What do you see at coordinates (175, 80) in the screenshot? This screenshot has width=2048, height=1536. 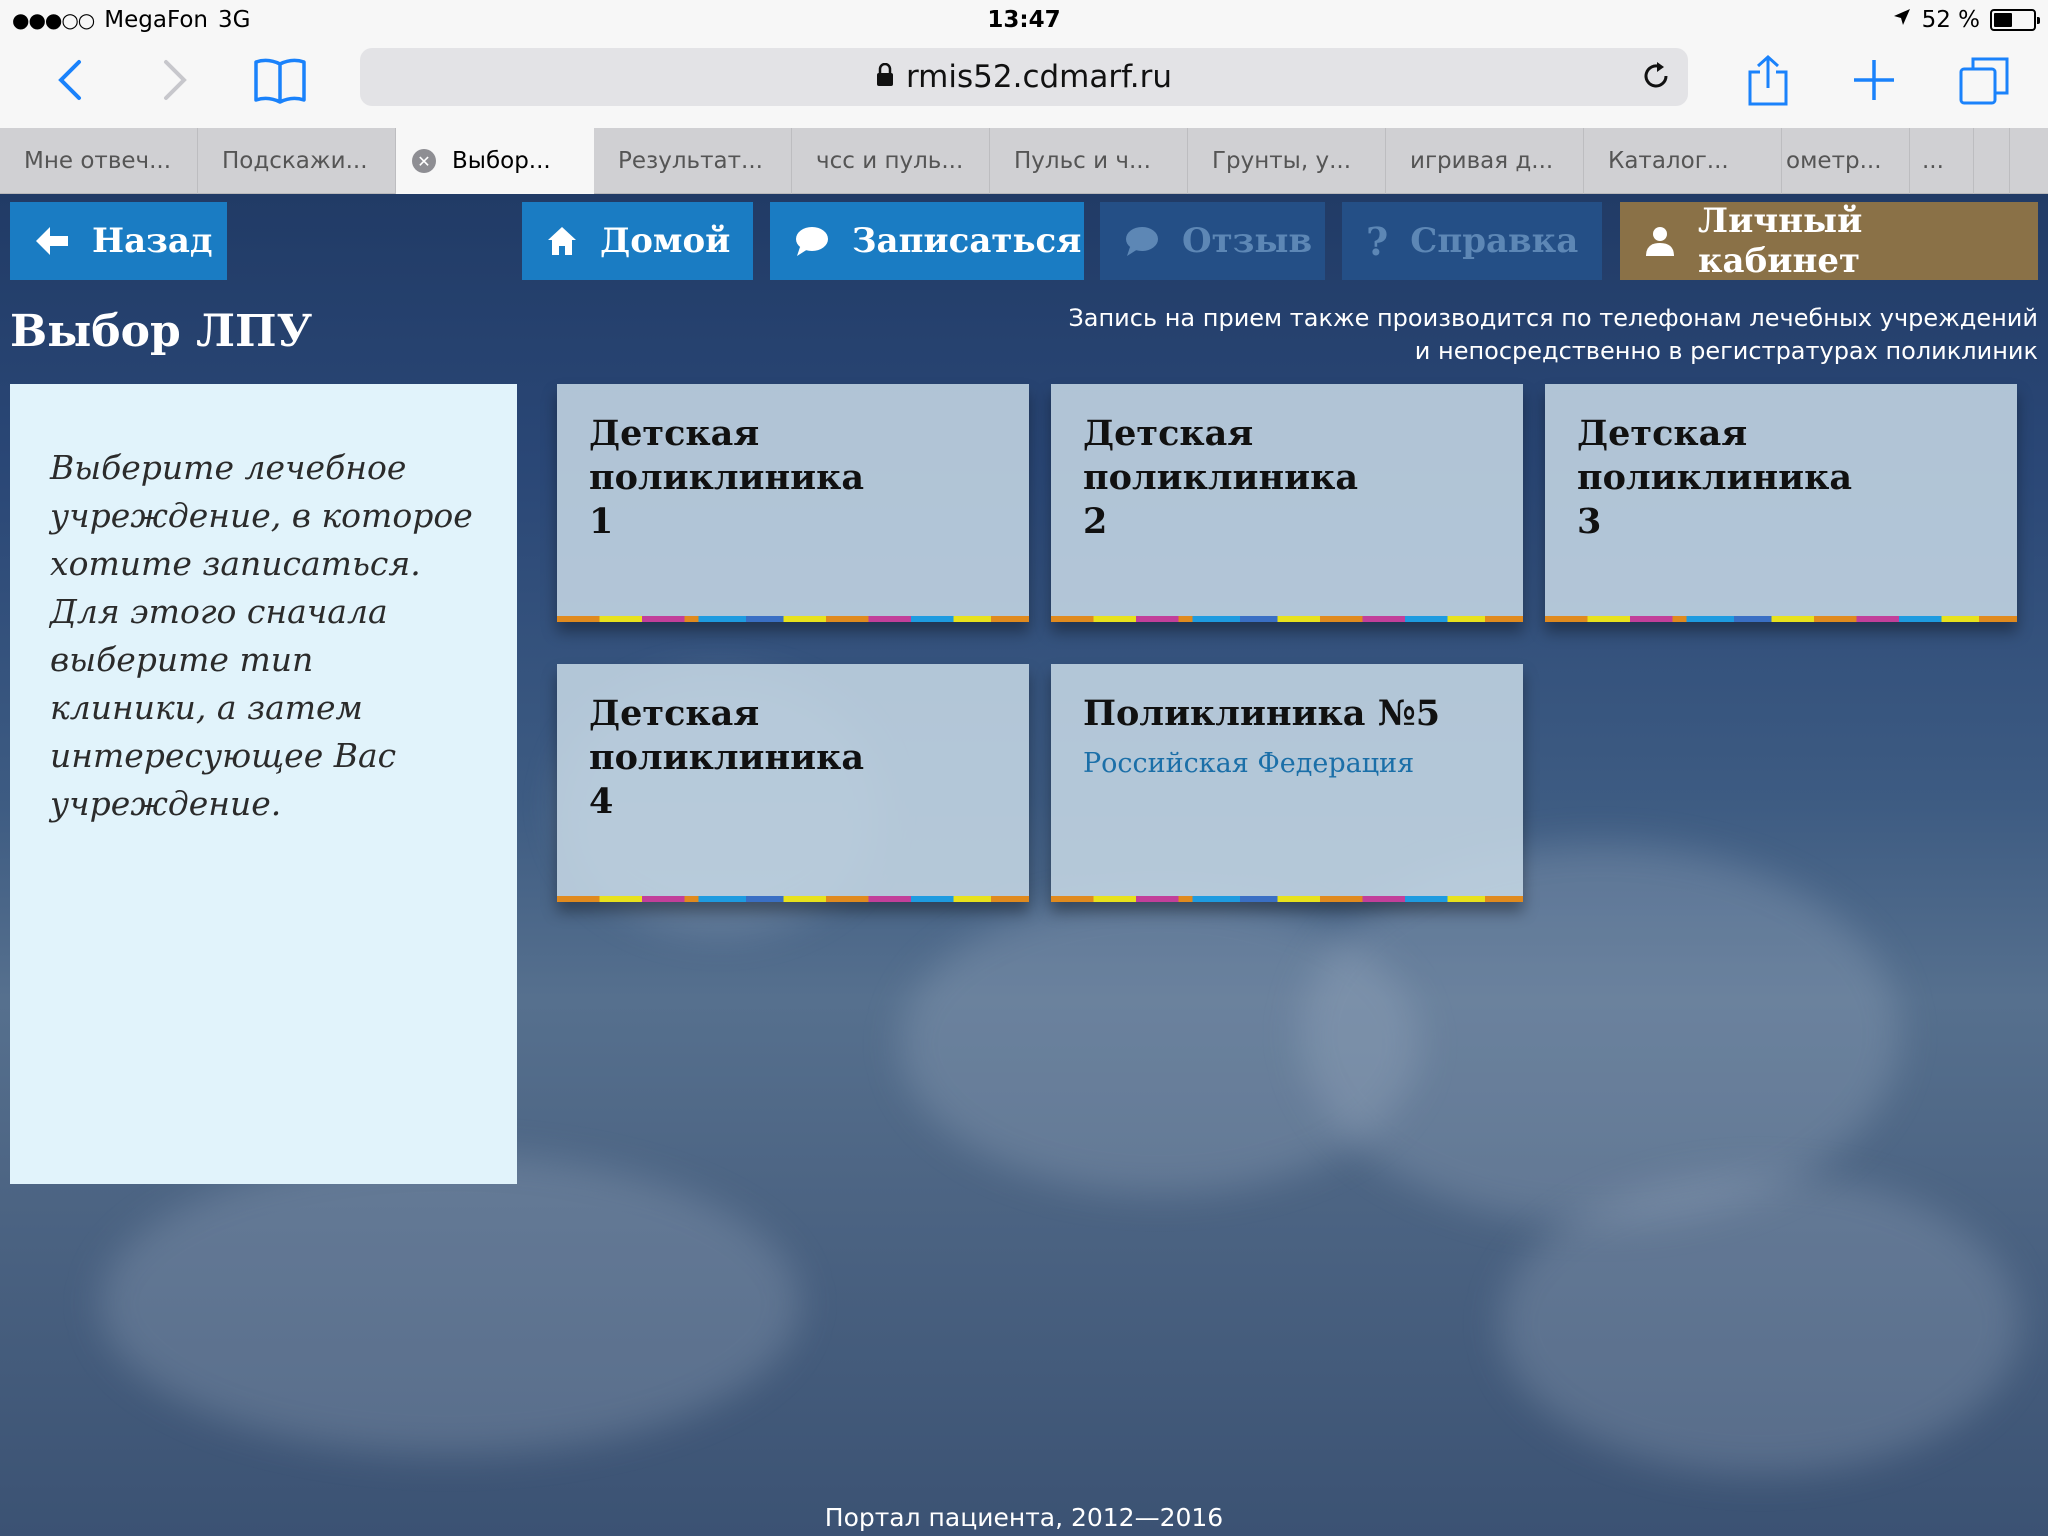 I see `forward-icon` at bounding box center [175, 80].